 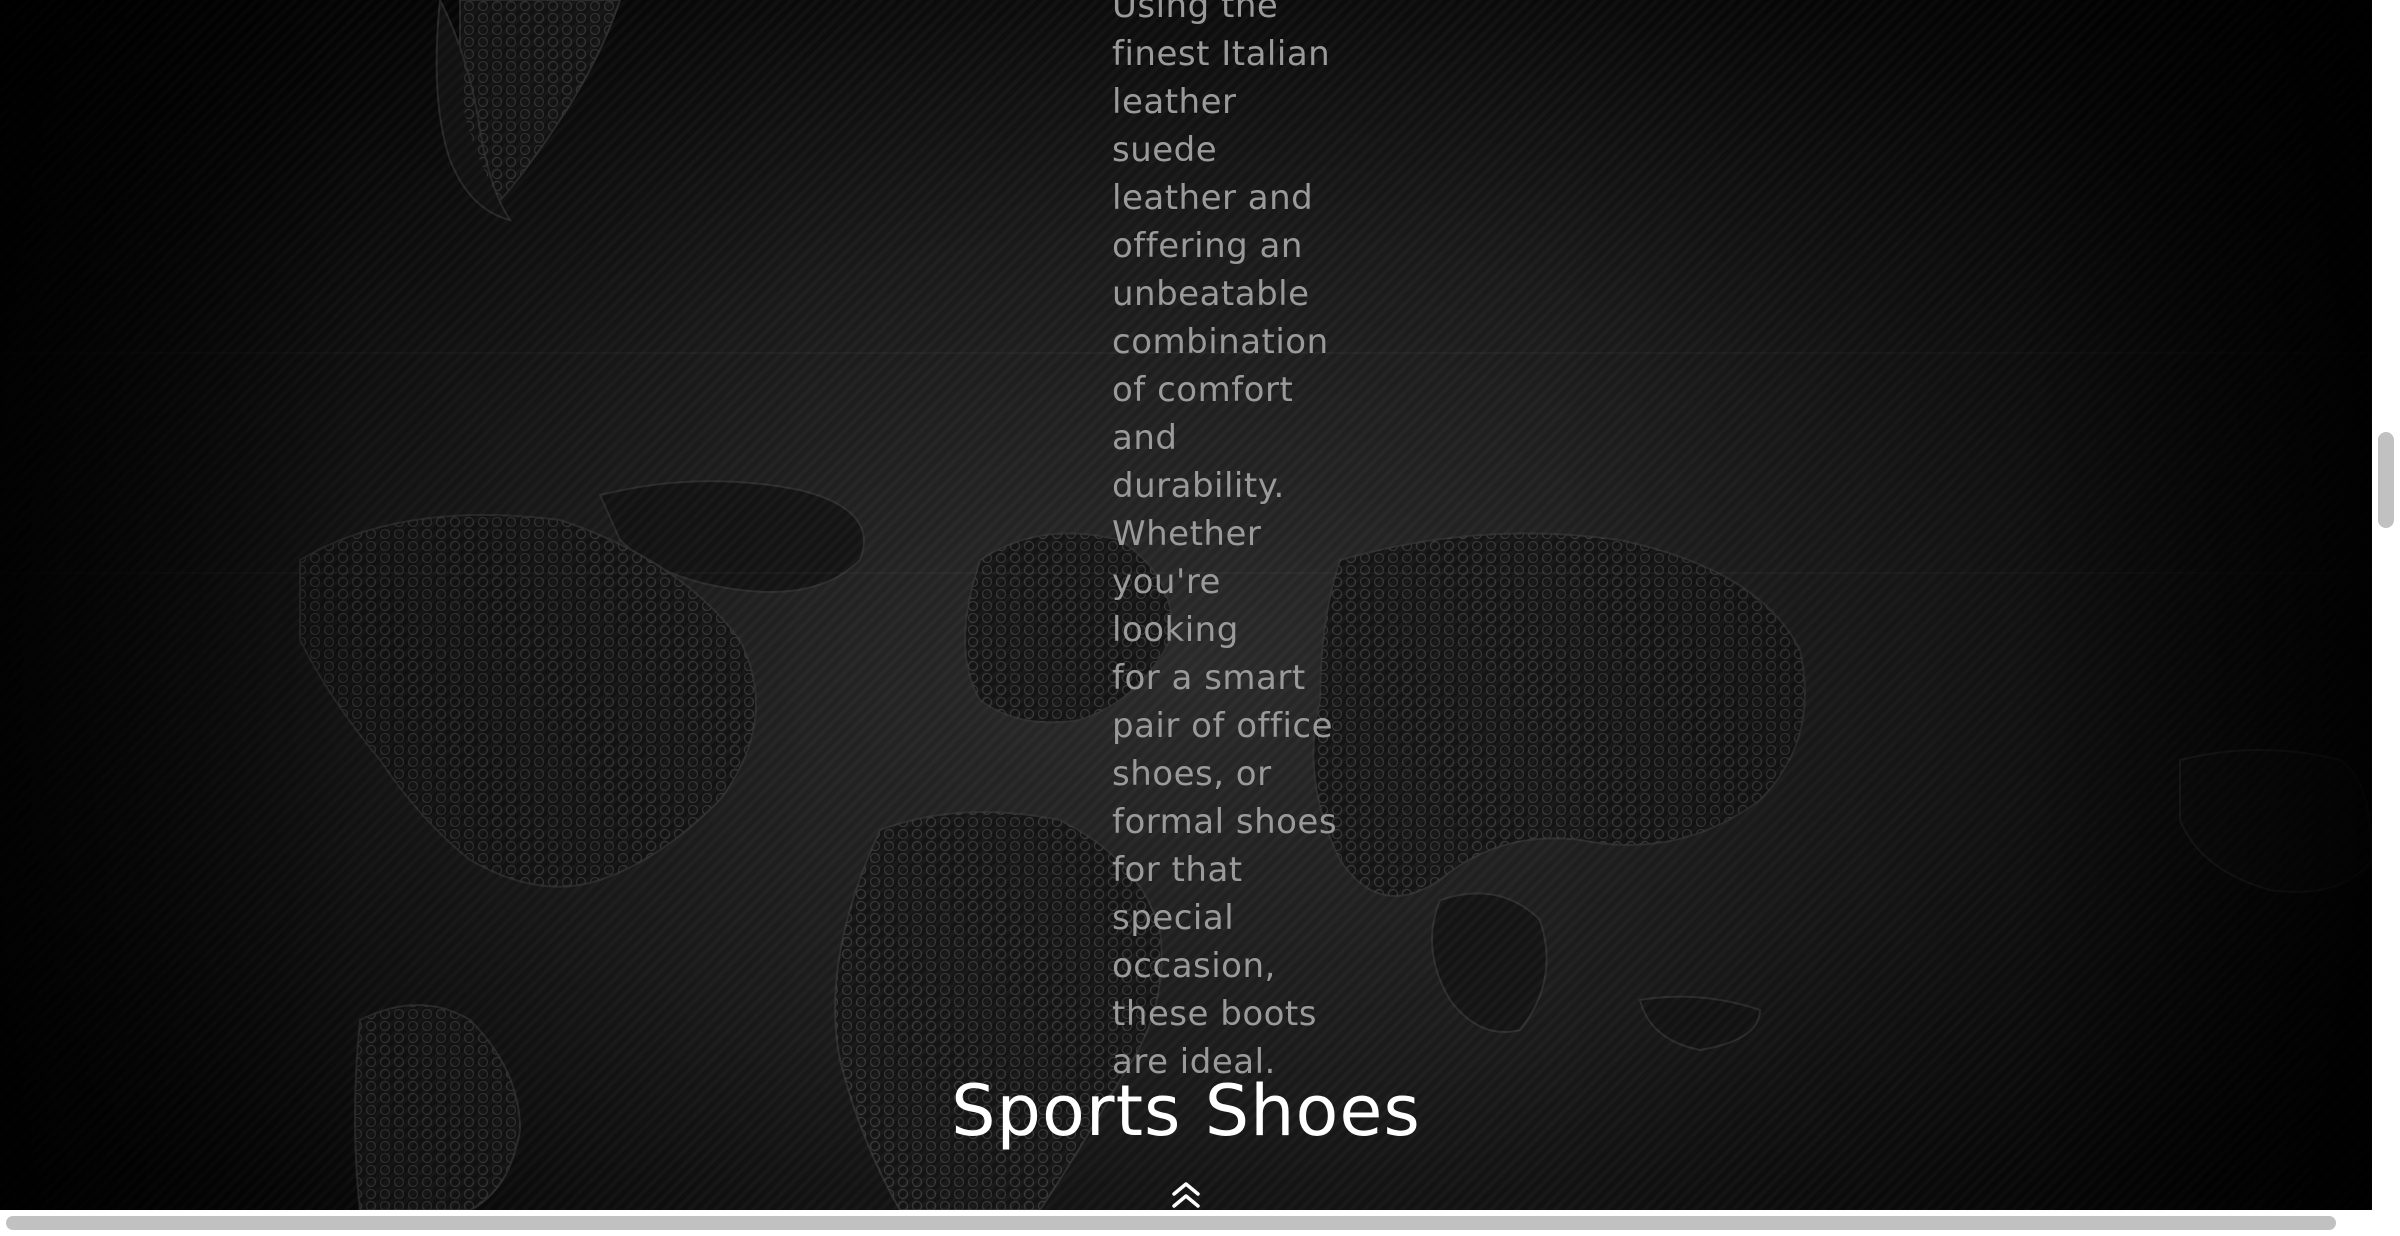 What do you see at coordinates (1225, 822) in the screenshot?
I see `description-line: formal shoes` at bounding box center [1225, 822].